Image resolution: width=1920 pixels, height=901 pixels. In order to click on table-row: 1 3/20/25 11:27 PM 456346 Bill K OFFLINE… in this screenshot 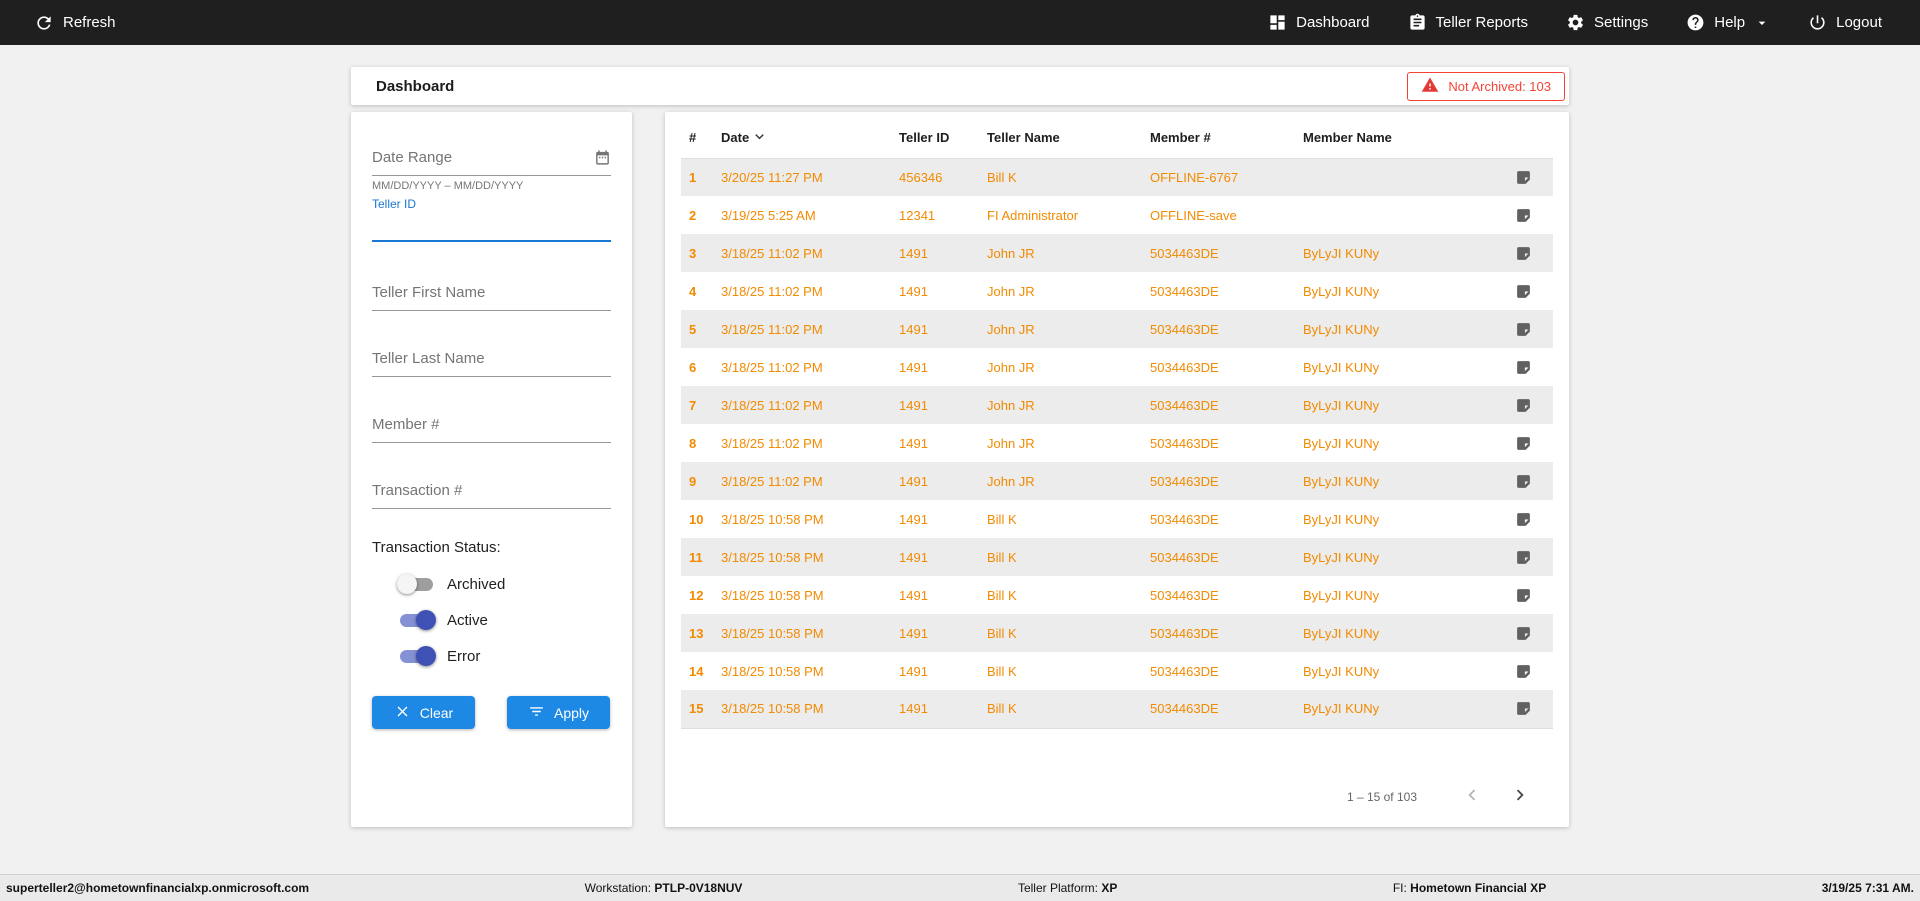, I will do `click(1117, 177)`.